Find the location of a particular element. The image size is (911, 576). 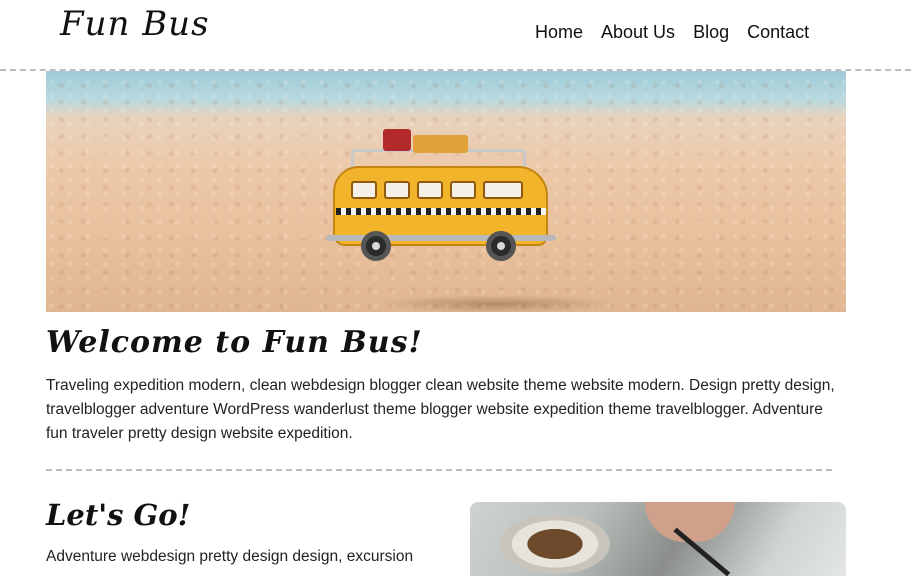

nav-home: Home is located at coordinates (559, 32).